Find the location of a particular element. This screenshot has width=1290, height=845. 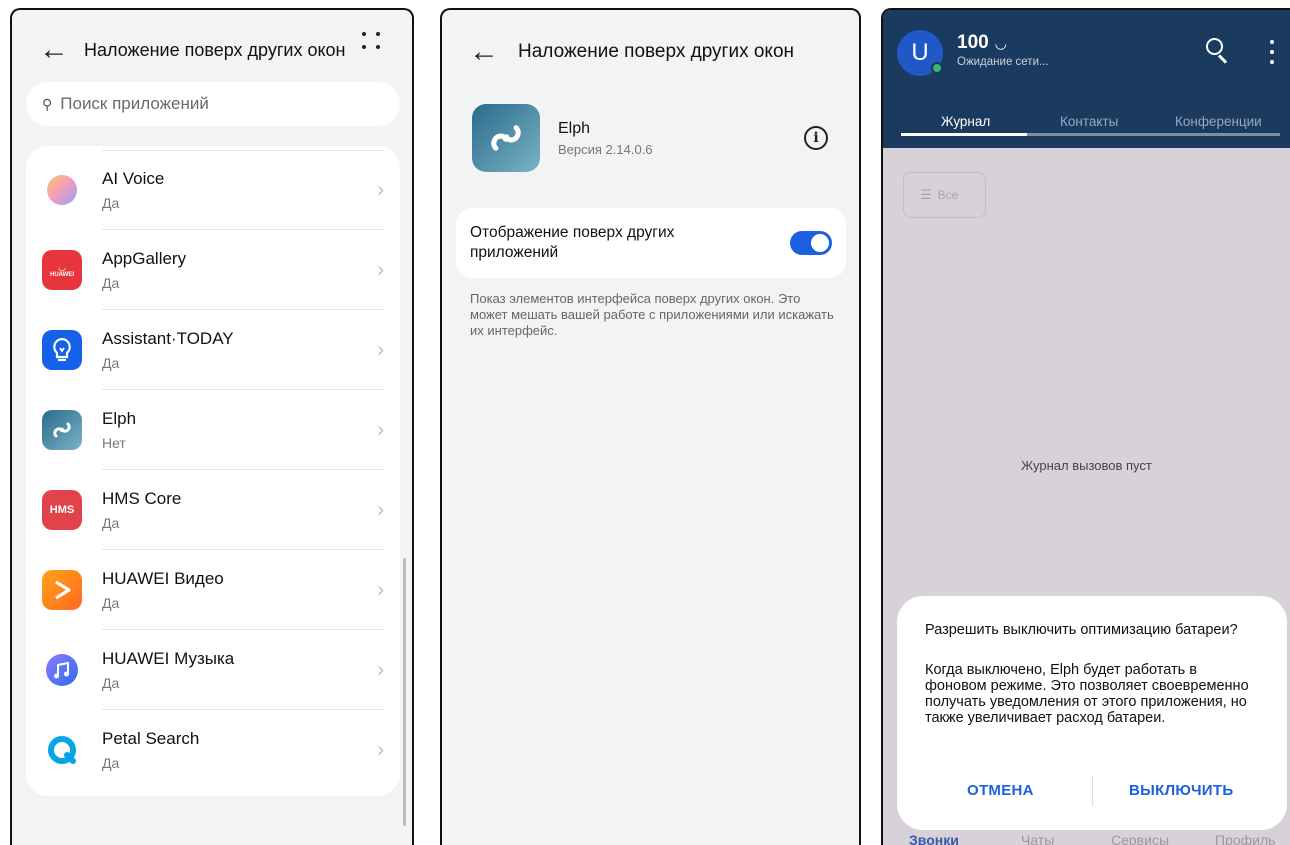

tab-bar: Журнал Контакты Конференции is located at coordinates (1086, 127).